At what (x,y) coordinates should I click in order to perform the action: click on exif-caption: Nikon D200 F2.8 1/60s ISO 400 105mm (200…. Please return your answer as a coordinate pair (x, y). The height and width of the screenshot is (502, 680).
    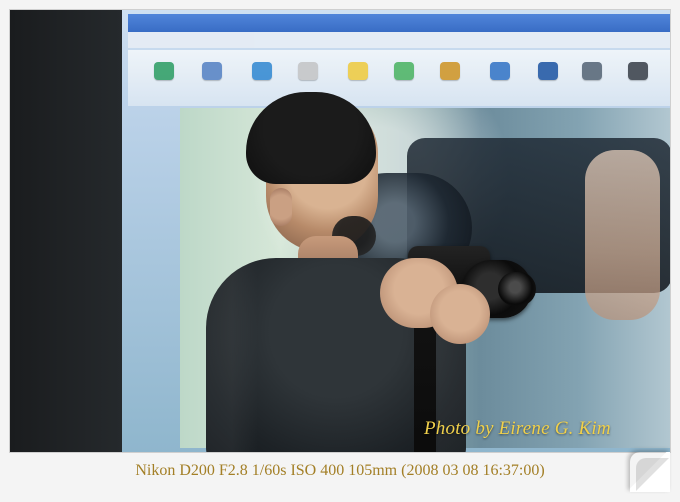
    Looking at the image, I should click on (340, 470).